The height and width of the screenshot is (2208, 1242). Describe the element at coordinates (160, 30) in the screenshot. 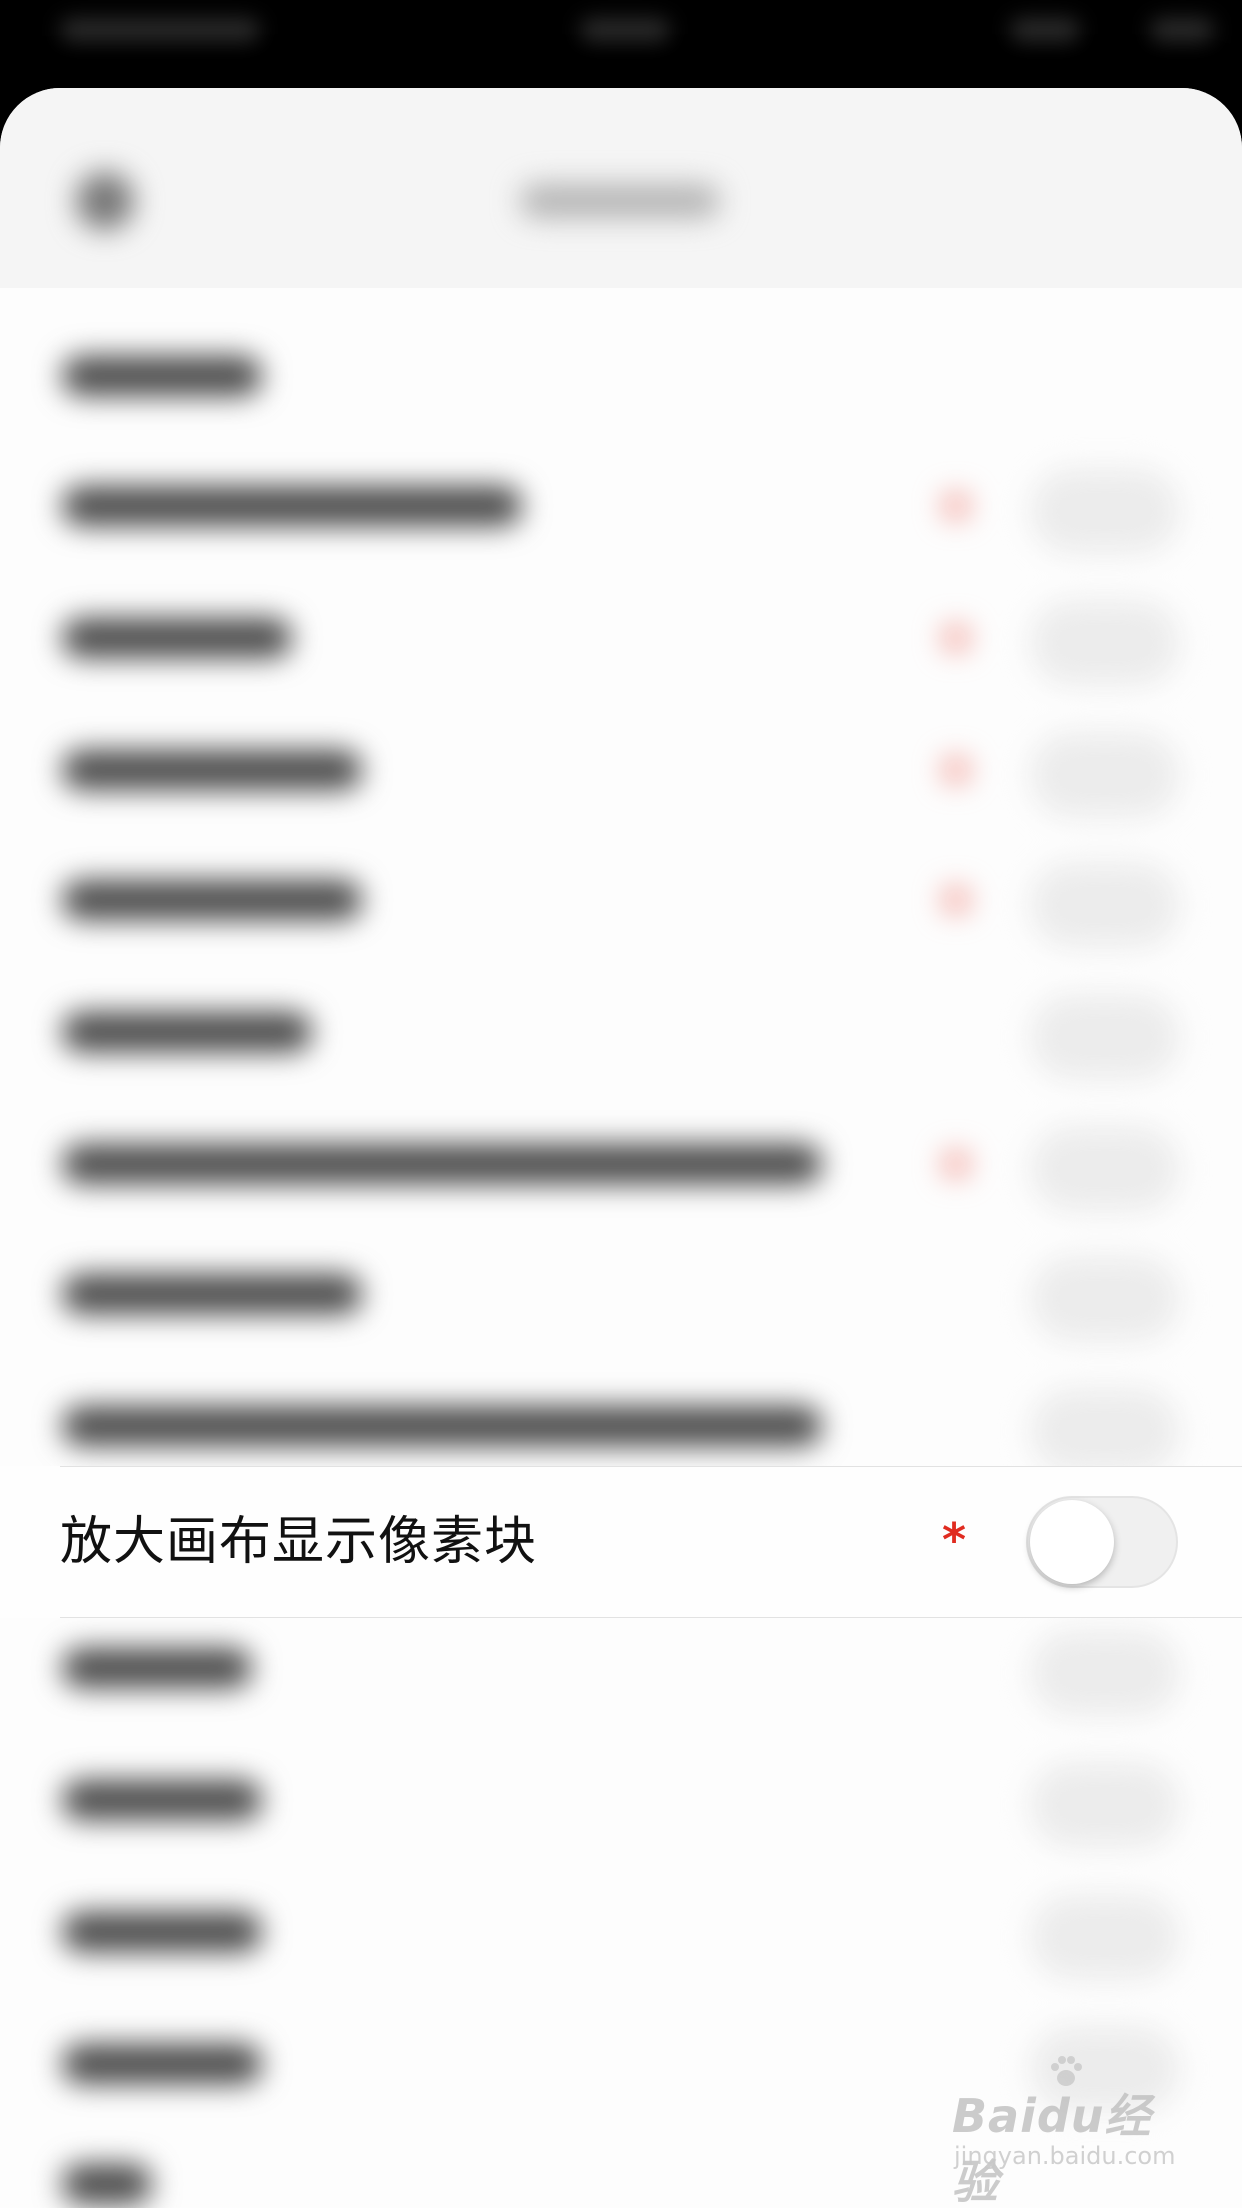

I see `status-bar-carrier` at that location.